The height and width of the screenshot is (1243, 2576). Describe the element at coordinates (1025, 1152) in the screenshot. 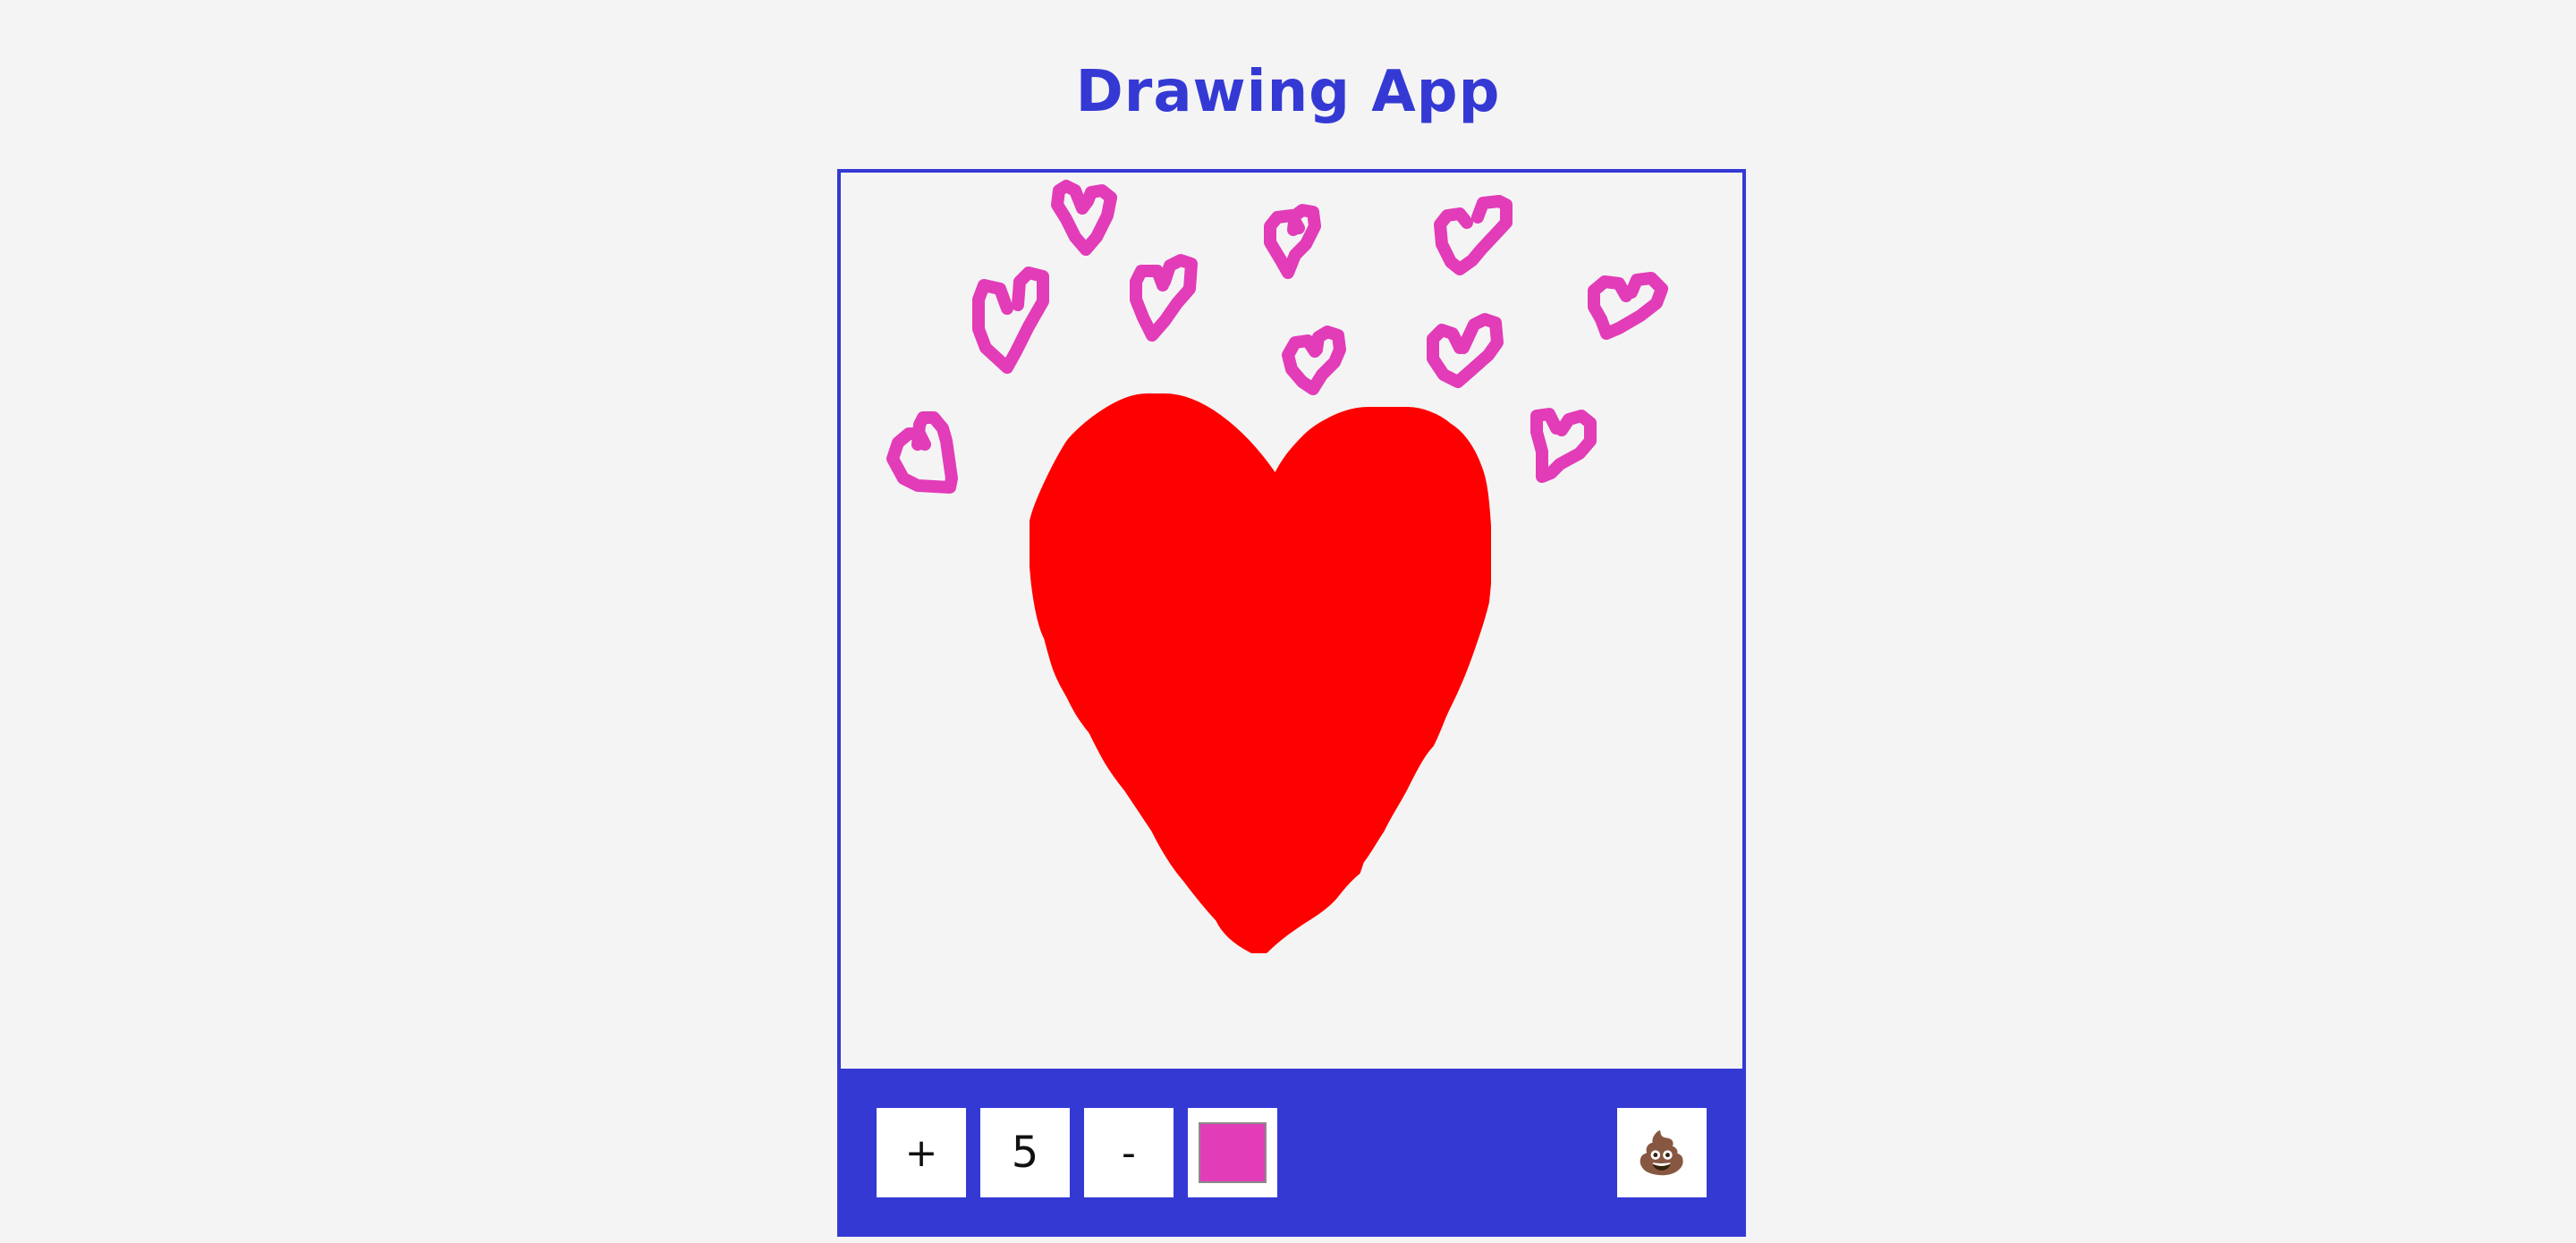

I see `brush-size-display: 5` at that location.